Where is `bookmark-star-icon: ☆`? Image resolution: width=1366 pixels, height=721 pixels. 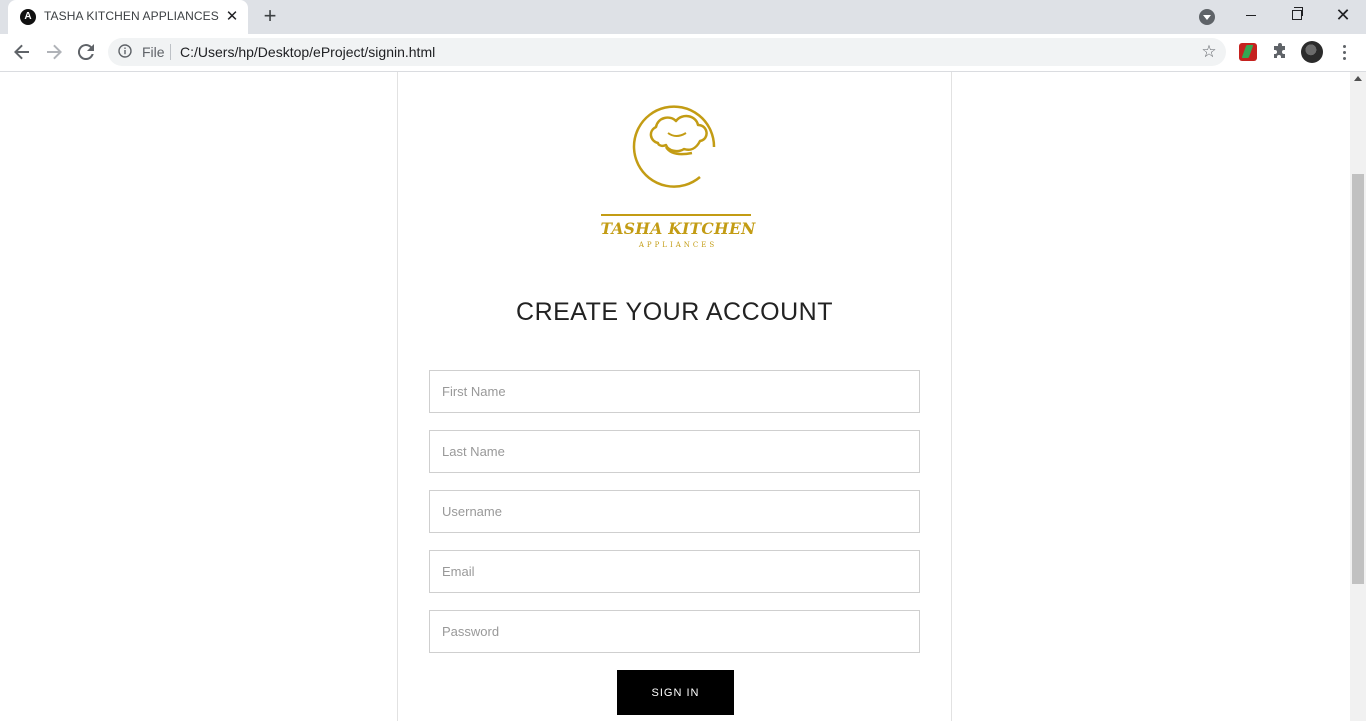 bookmark-star-icon: ☆ is located at coordinates (1209, 52).